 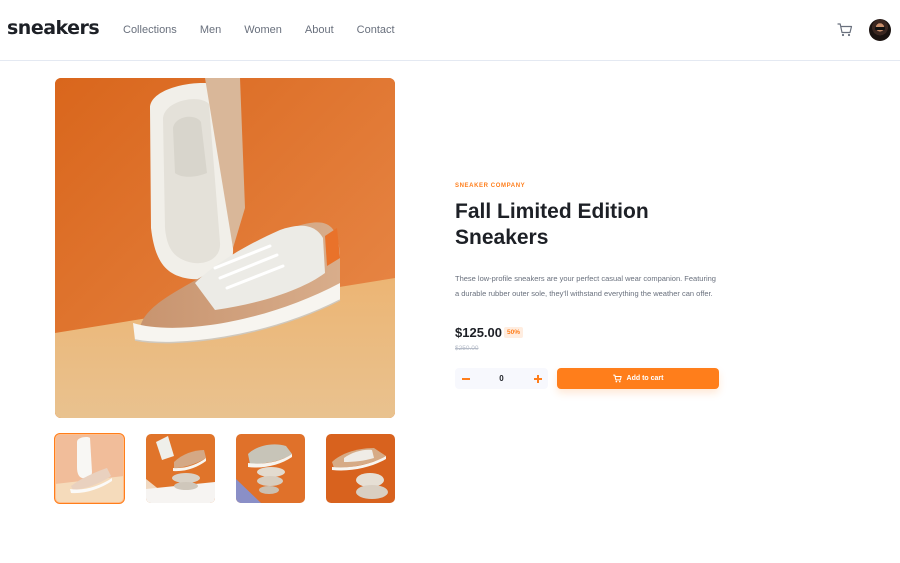 What do you see at coordinates (150, 30) in the screenshot?
I see `nav-link-collections: Collections` at bounding box center [150, 30].